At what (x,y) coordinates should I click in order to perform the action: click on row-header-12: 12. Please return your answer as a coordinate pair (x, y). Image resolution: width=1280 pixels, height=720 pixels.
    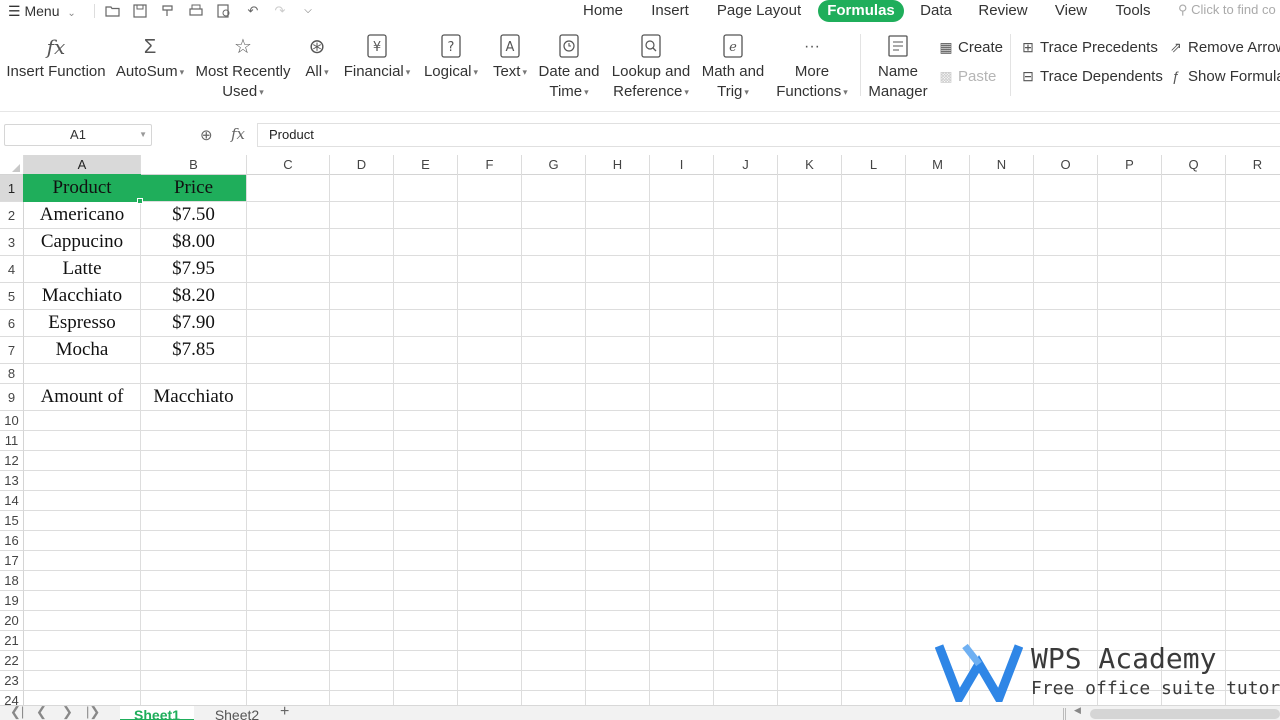
    Looking at the image, I should click on (12, 461).